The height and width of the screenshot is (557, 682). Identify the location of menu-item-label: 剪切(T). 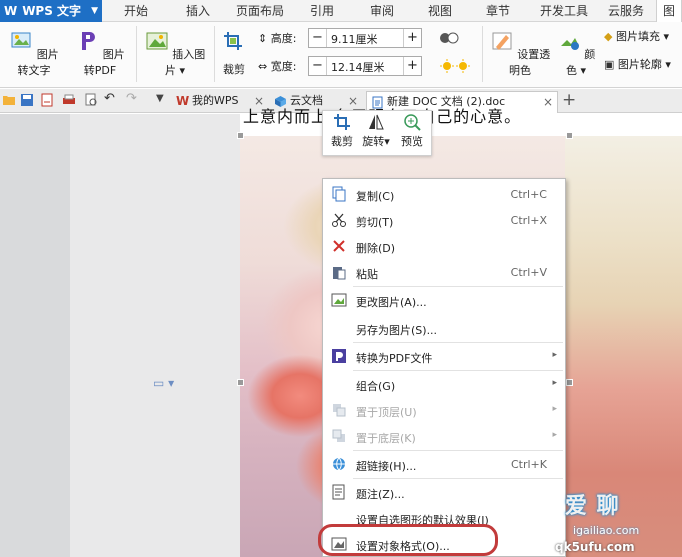
(375, 222).